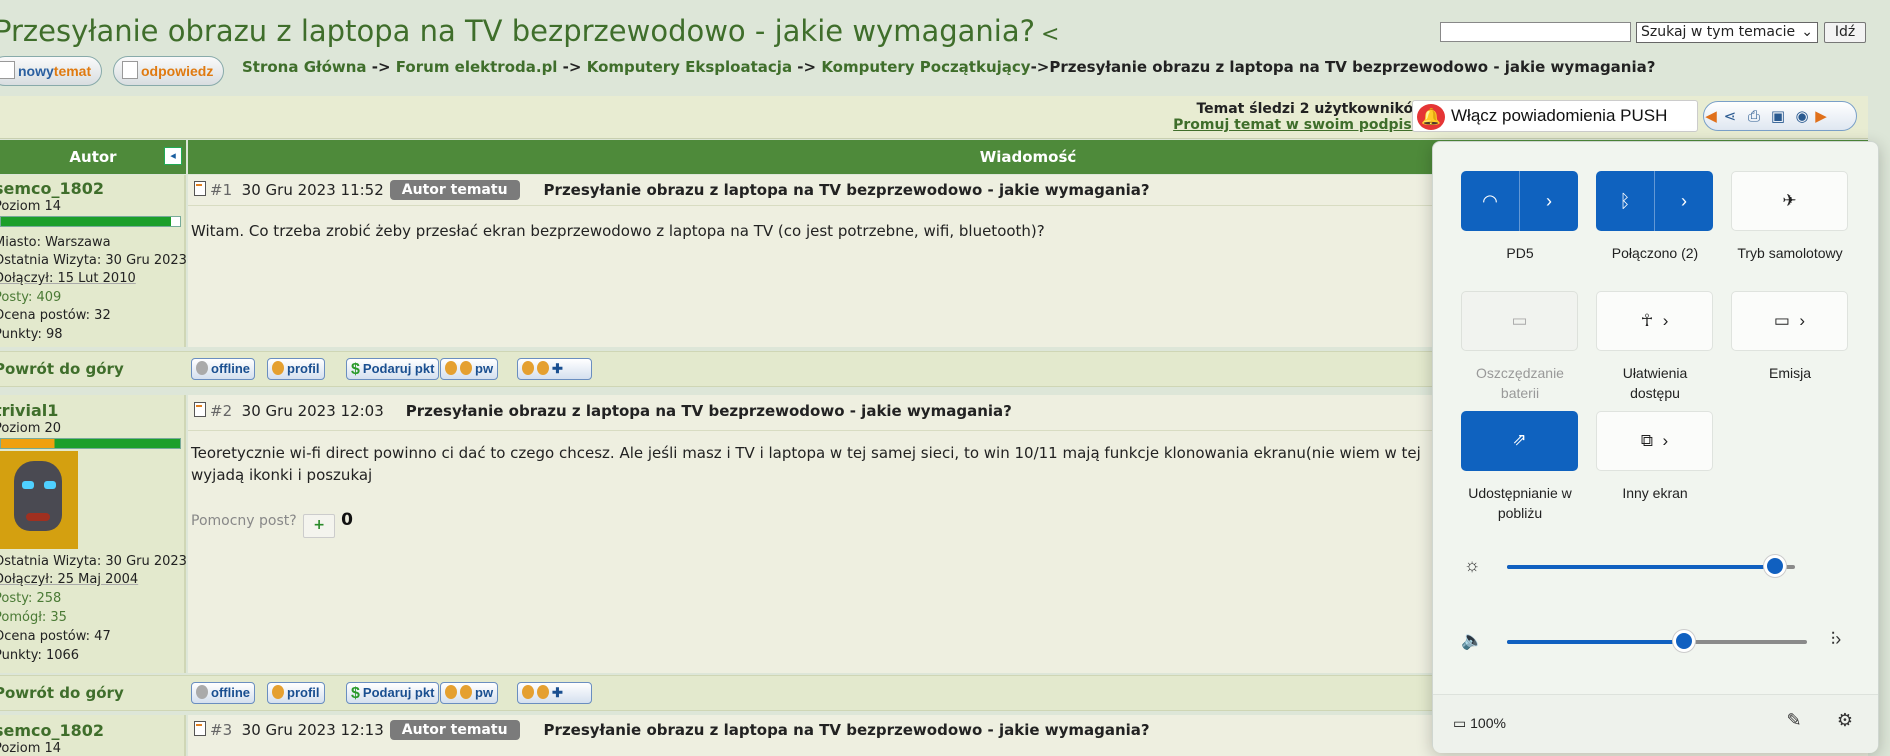  Describe the element at coordinates (1431, 117) in the screenshot. I see `bell-icon: 🔔` at that location.